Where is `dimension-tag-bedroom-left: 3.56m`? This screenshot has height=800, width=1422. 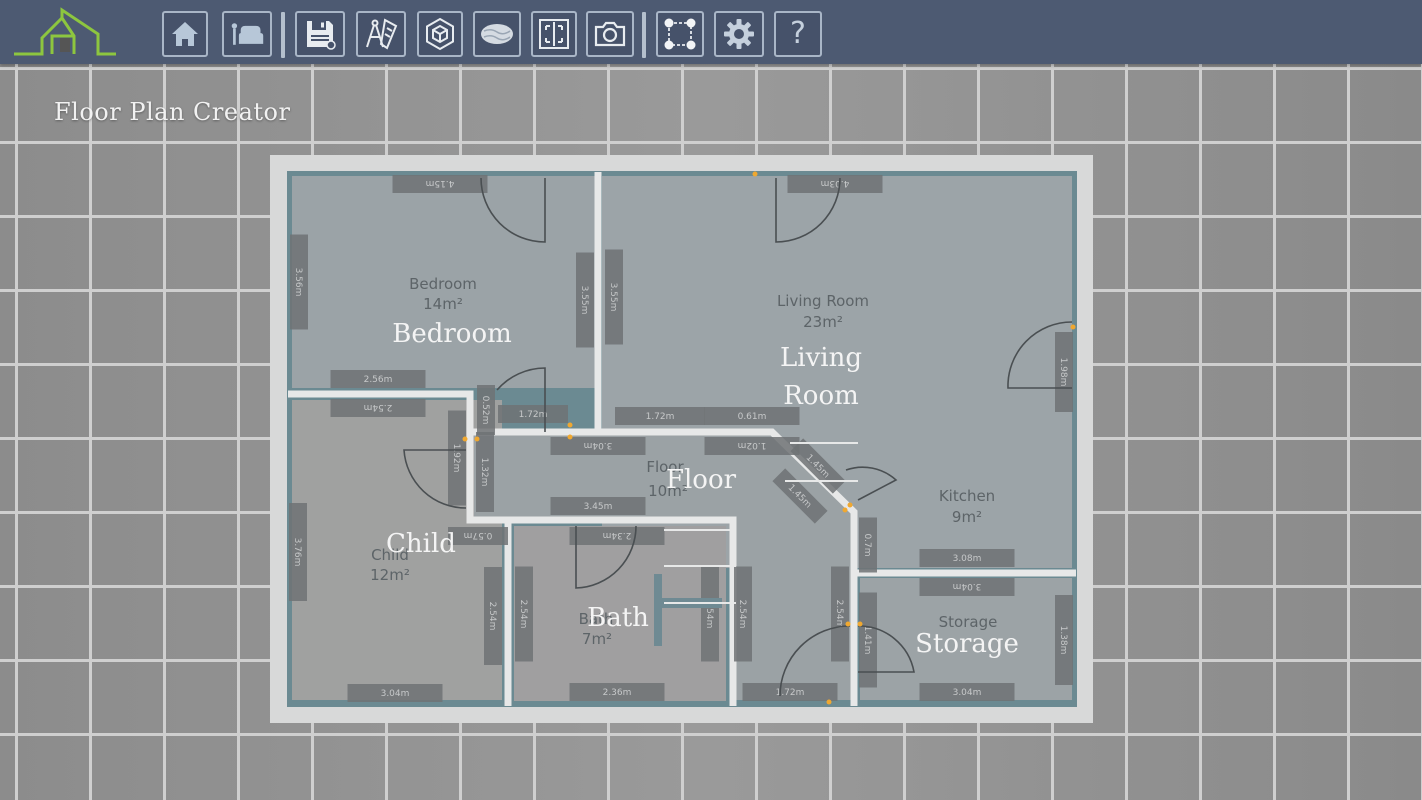 dimension-tag-bedroom-left: 3.56m is located at coordinates (299, 282).